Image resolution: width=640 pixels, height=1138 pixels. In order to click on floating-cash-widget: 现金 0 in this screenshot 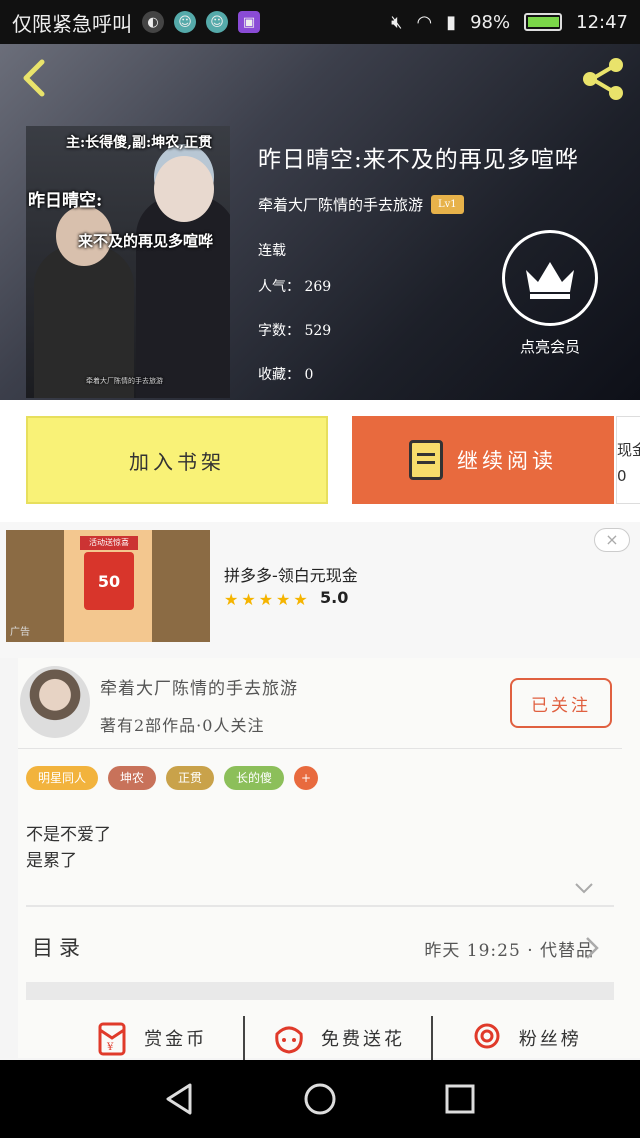, I will do `click(628, 460)`.